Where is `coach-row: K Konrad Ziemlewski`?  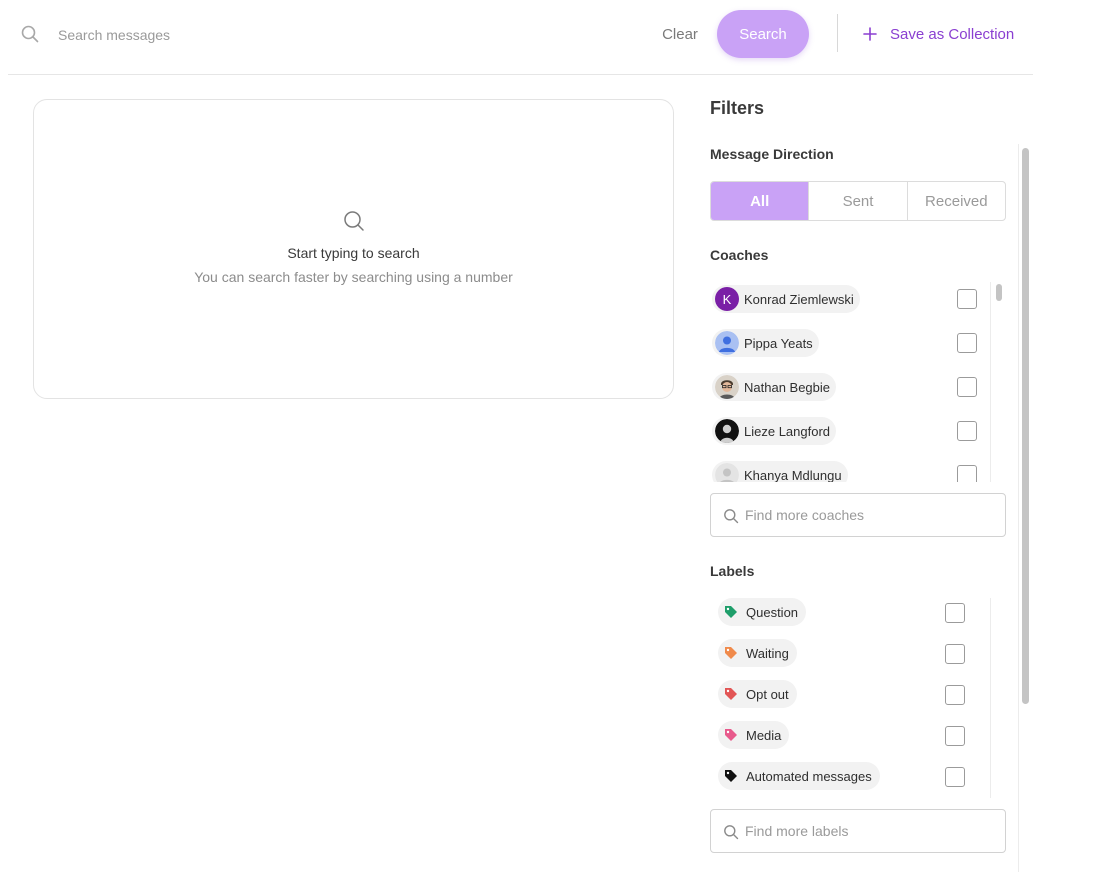 coach-row: K Konrad Ziemlewski is located at coordinates (860, 299).